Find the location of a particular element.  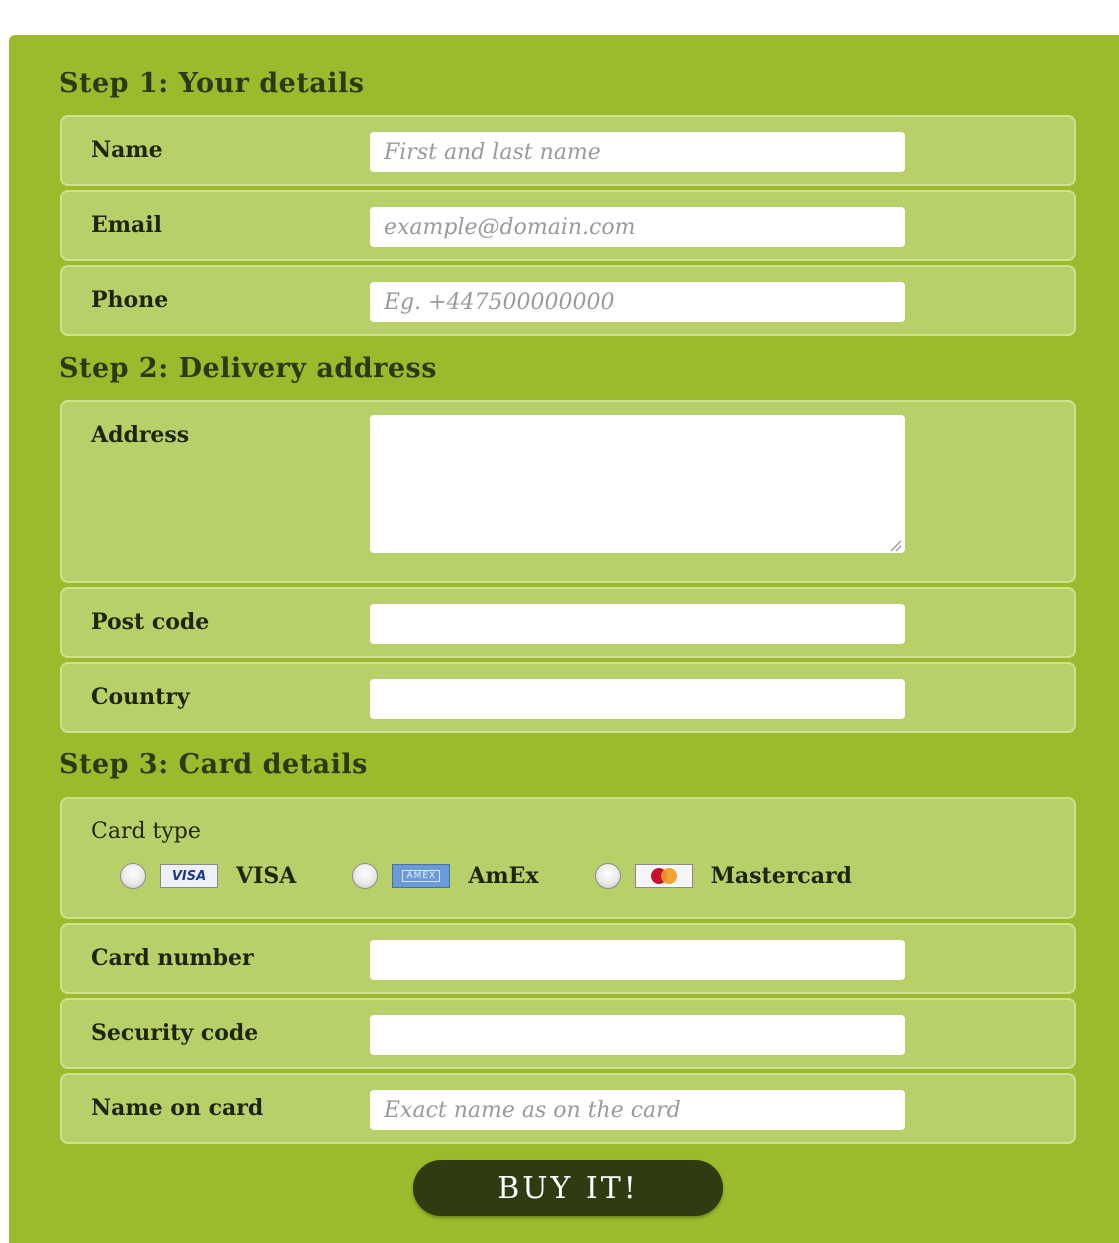

email-row: Email is located at coordinates (568, 225).